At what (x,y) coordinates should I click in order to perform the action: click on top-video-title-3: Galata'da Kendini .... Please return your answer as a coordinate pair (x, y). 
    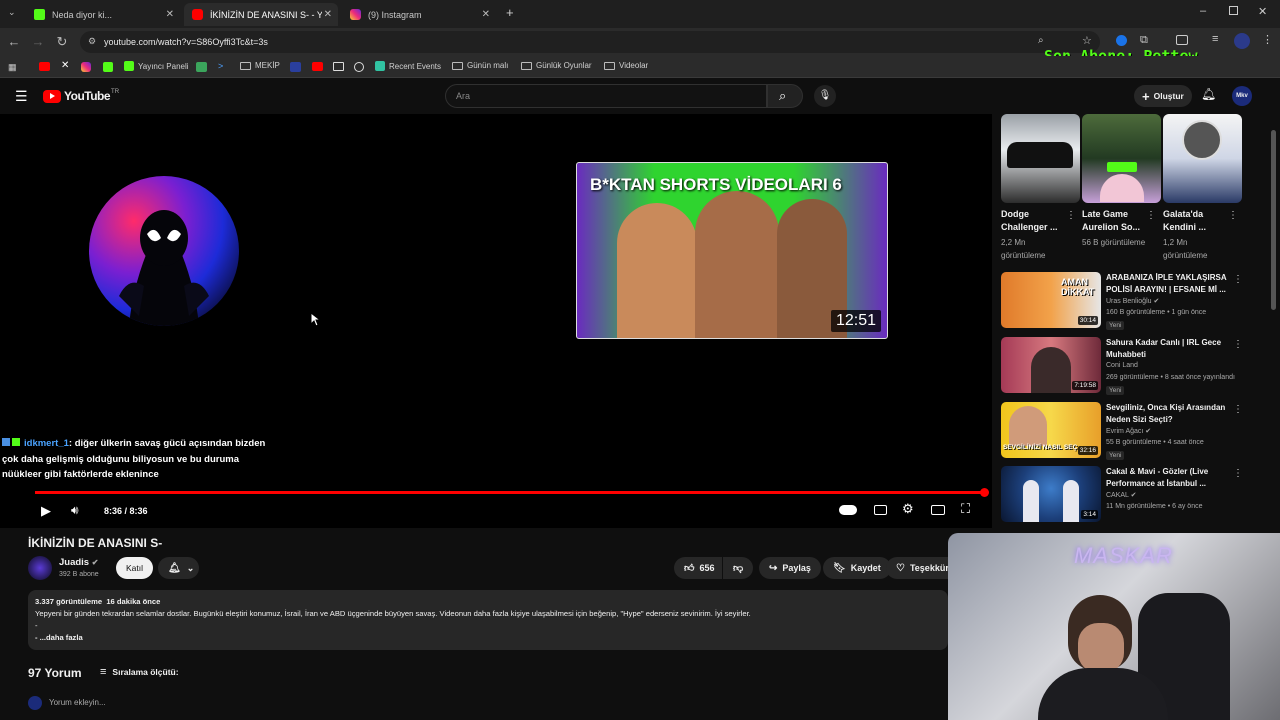
    Looking at the image, I should click on (1198, 221).